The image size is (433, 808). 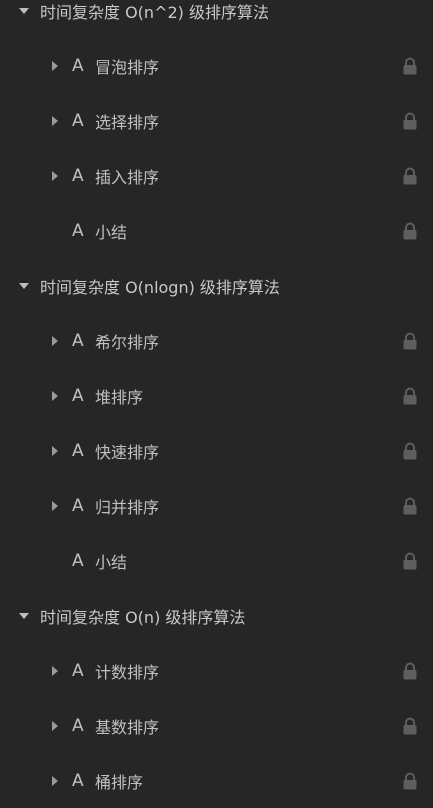 What do you see at coordinates (119, 782) in the screenshot?
I see `lesson-label: 桶排序` at bounding box center [119, 782].